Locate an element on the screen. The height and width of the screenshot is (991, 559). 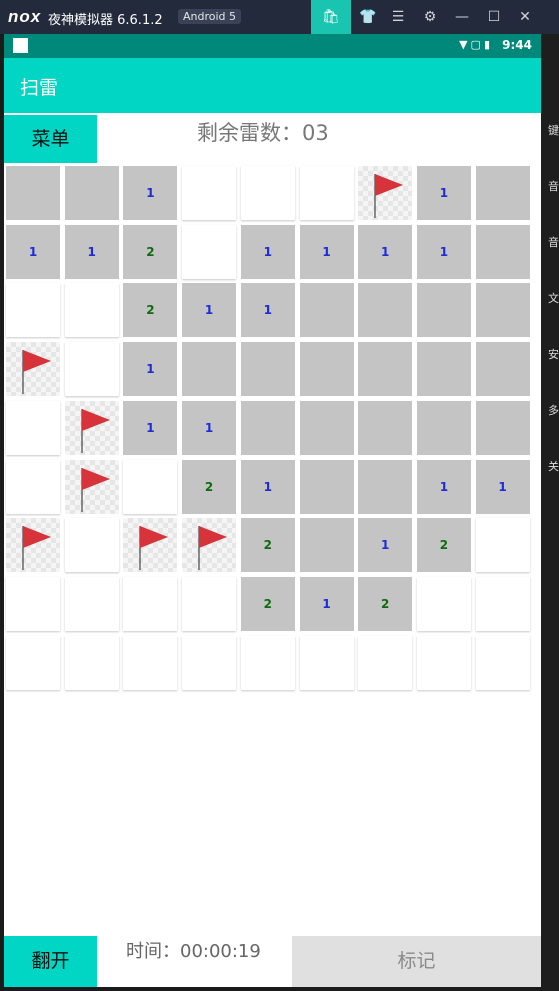
gear-icon: ⚙ is located at coordinates (430, 17).